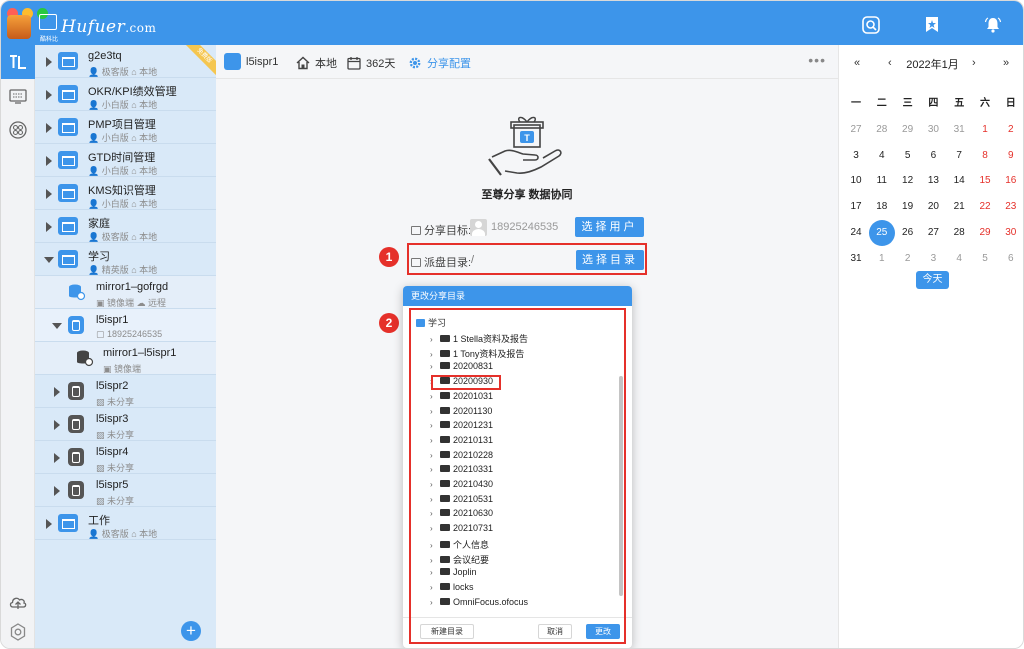 The image size is (1024, 649). What do you see at coordinates (125, 424) in the screenshot?
I see `tree-node-l5ispr3: l5ispr3 ▨ 未分享` at bounding box center [125, 424].